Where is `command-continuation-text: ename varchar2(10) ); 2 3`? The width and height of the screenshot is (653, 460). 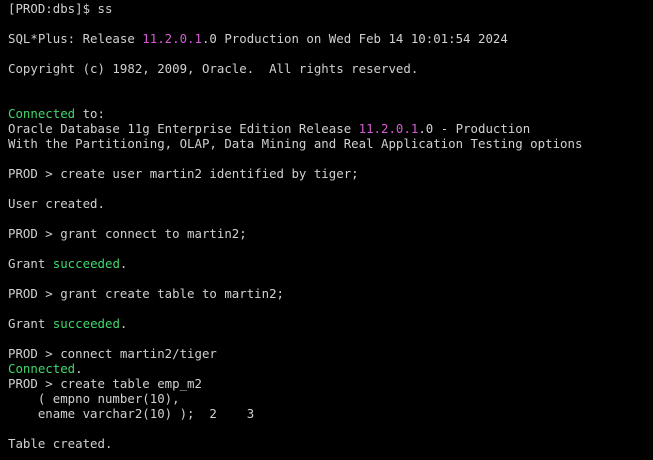 command-continuation-text: ename varchar2(10) ); 2 3 is located at coordinates (131, 413).